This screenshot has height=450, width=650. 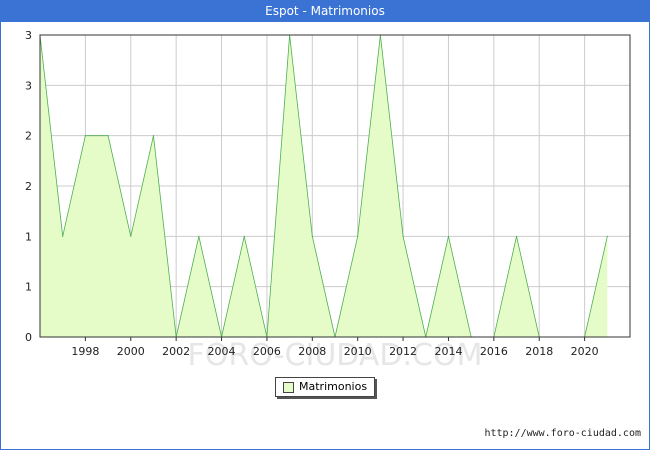 What do you see at coordinates (585, 351) in the screenshot?
I see `x-tick-label: 2020` at bounding box center [585, 351].